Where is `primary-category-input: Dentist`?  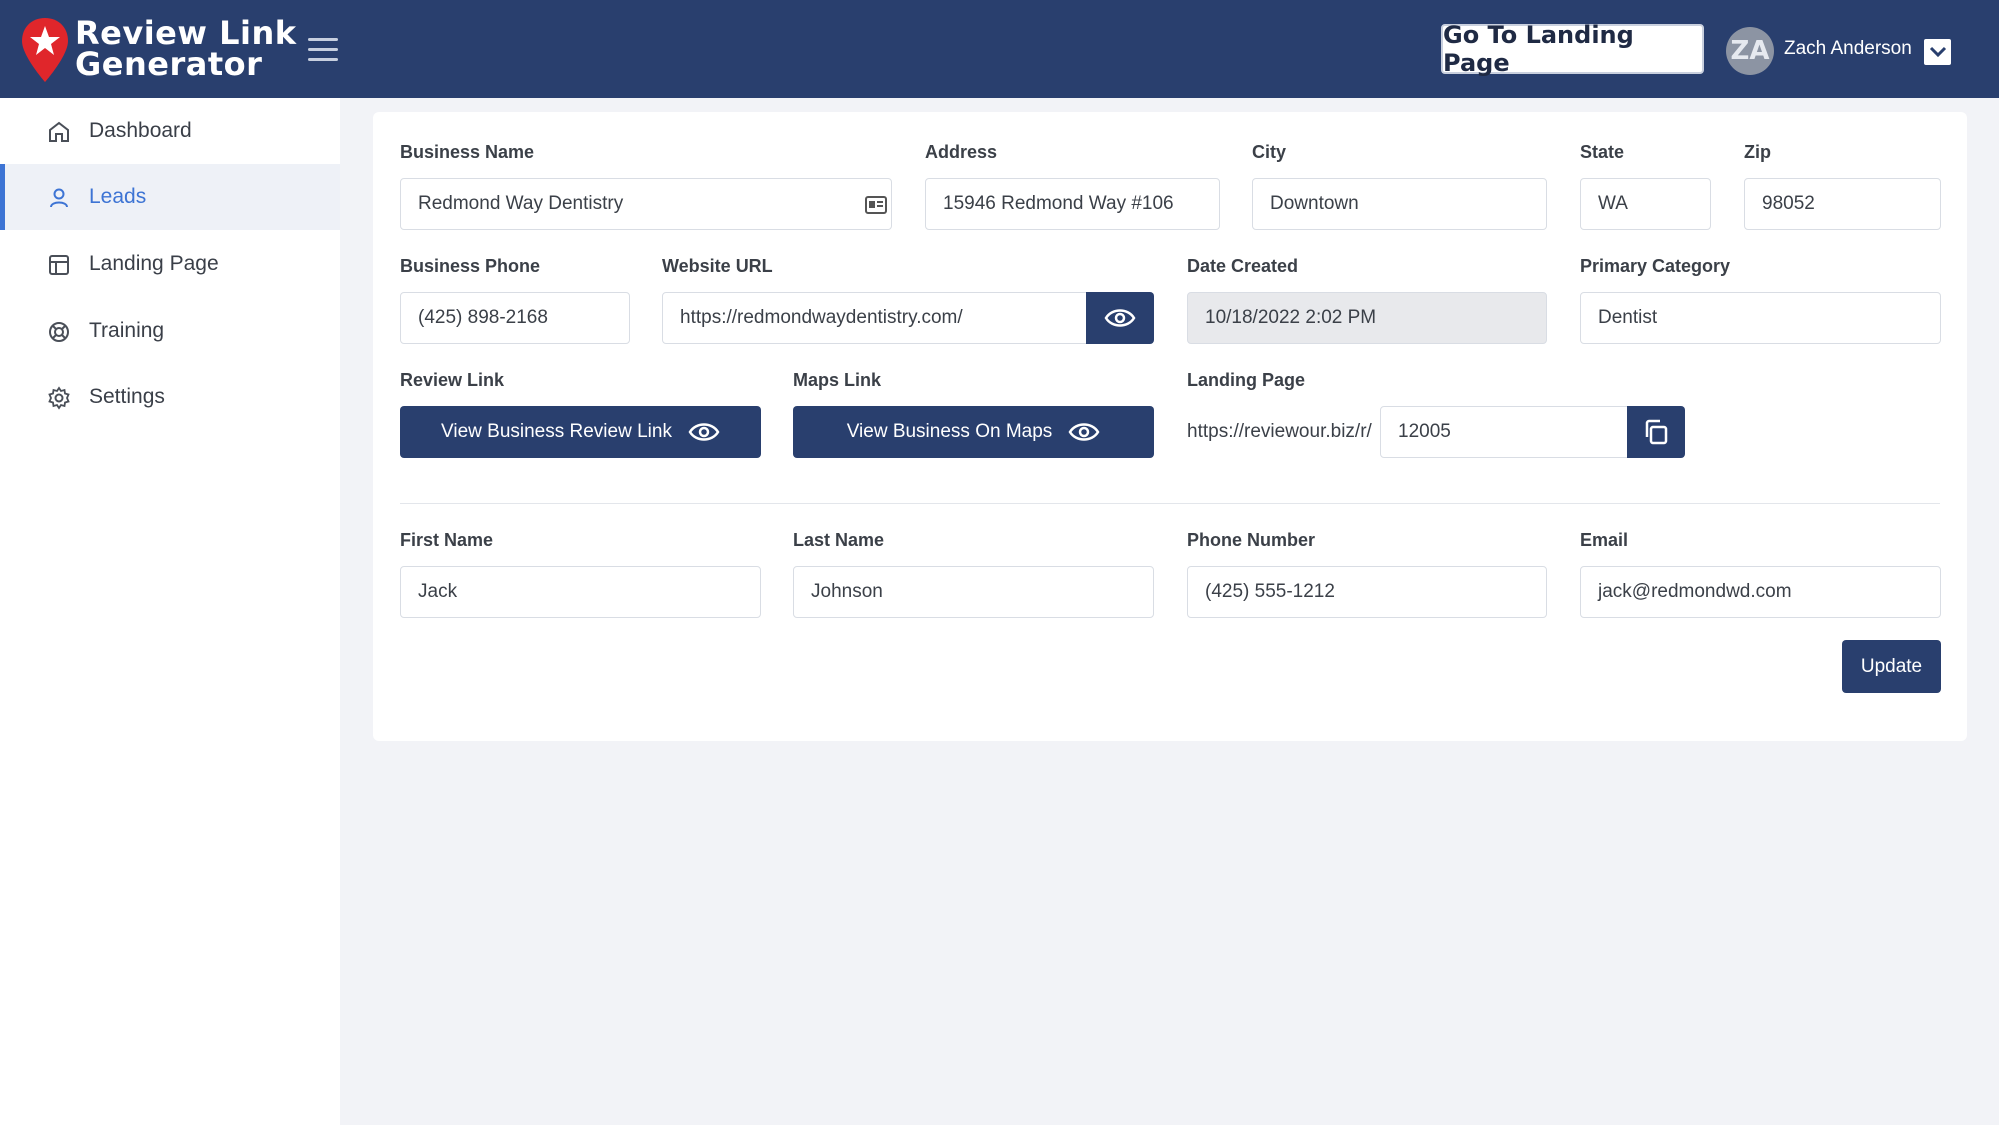 primary-category-input: Dentist is located at coordinates (1760, 318).